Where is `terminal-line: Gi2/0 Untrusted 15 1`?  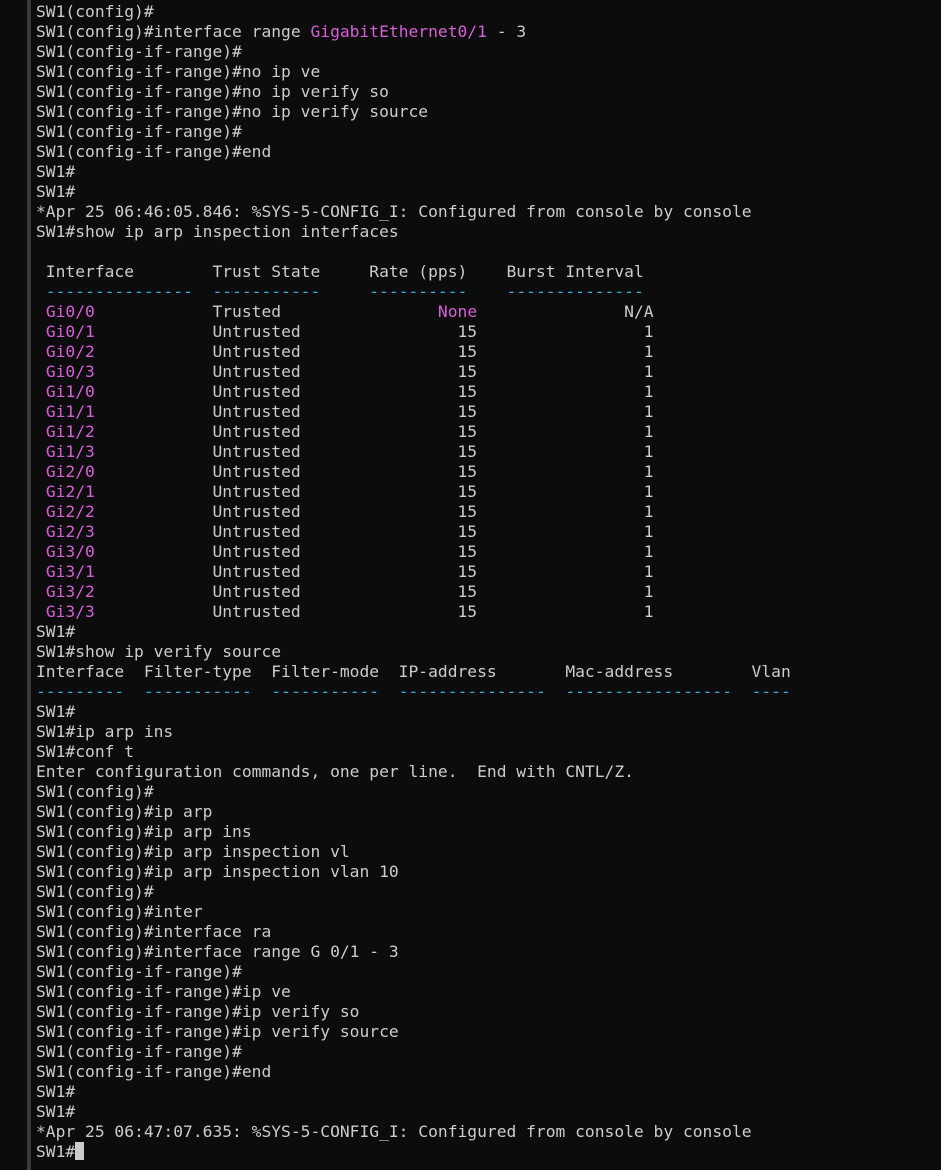 terminal-line: Gi2/0 Untrusted 15 1 is located at coordinates (413, 472).